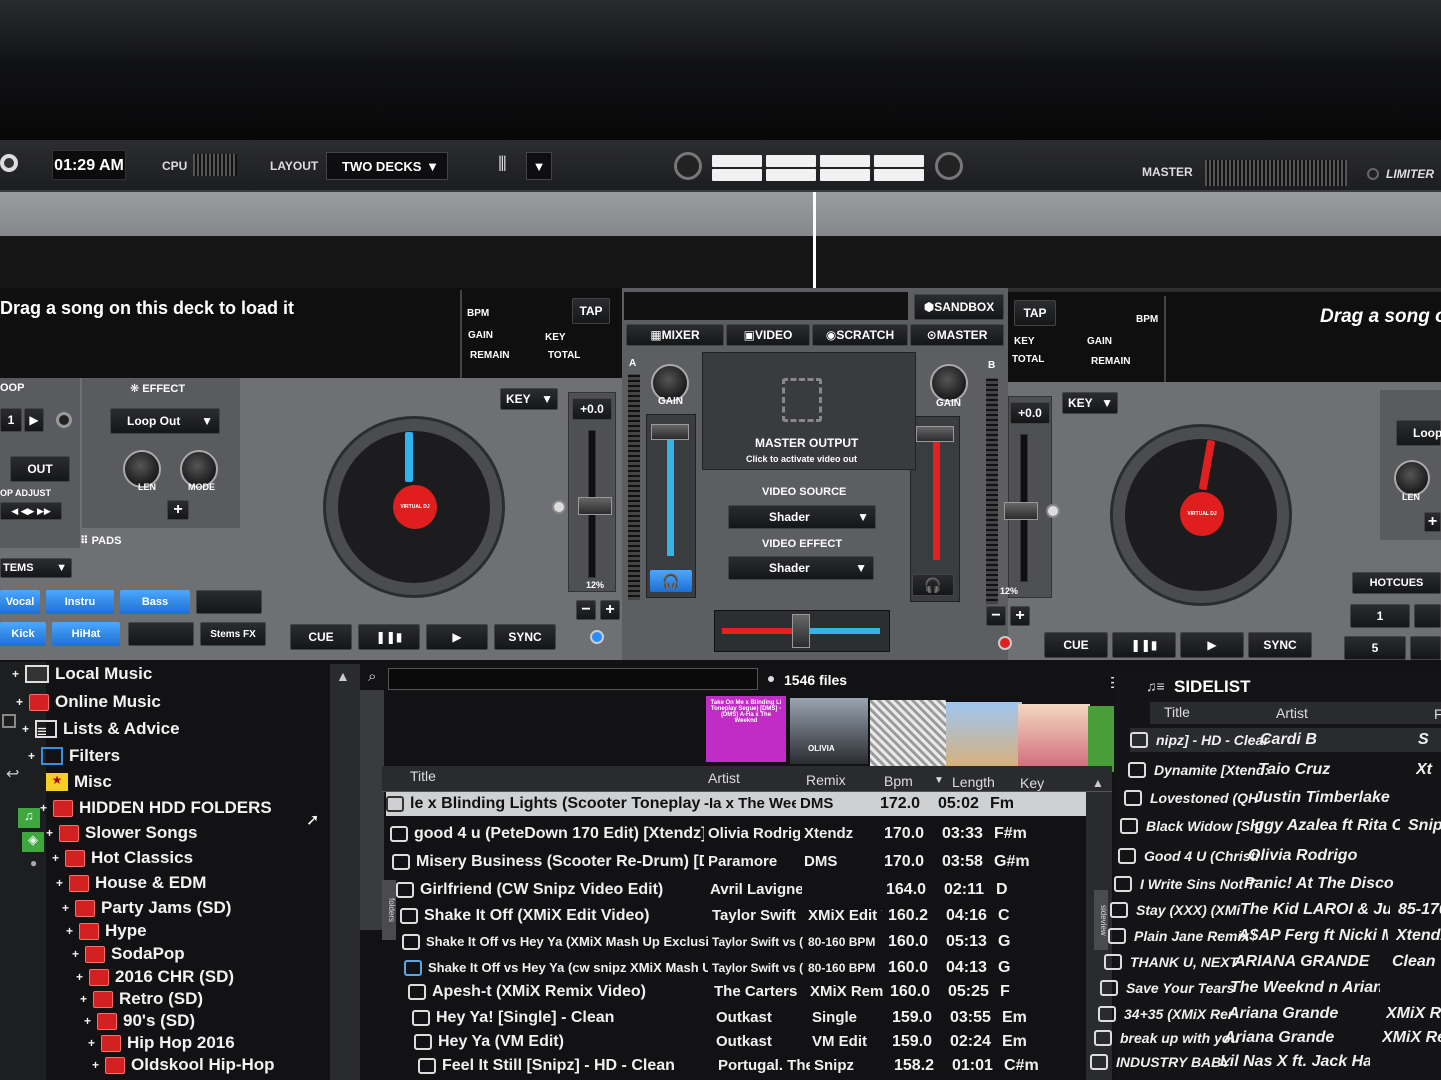 This screenshot has height=1080, width=1441. I want to click on deck-left-play-button: ▶, so click(457, 637).